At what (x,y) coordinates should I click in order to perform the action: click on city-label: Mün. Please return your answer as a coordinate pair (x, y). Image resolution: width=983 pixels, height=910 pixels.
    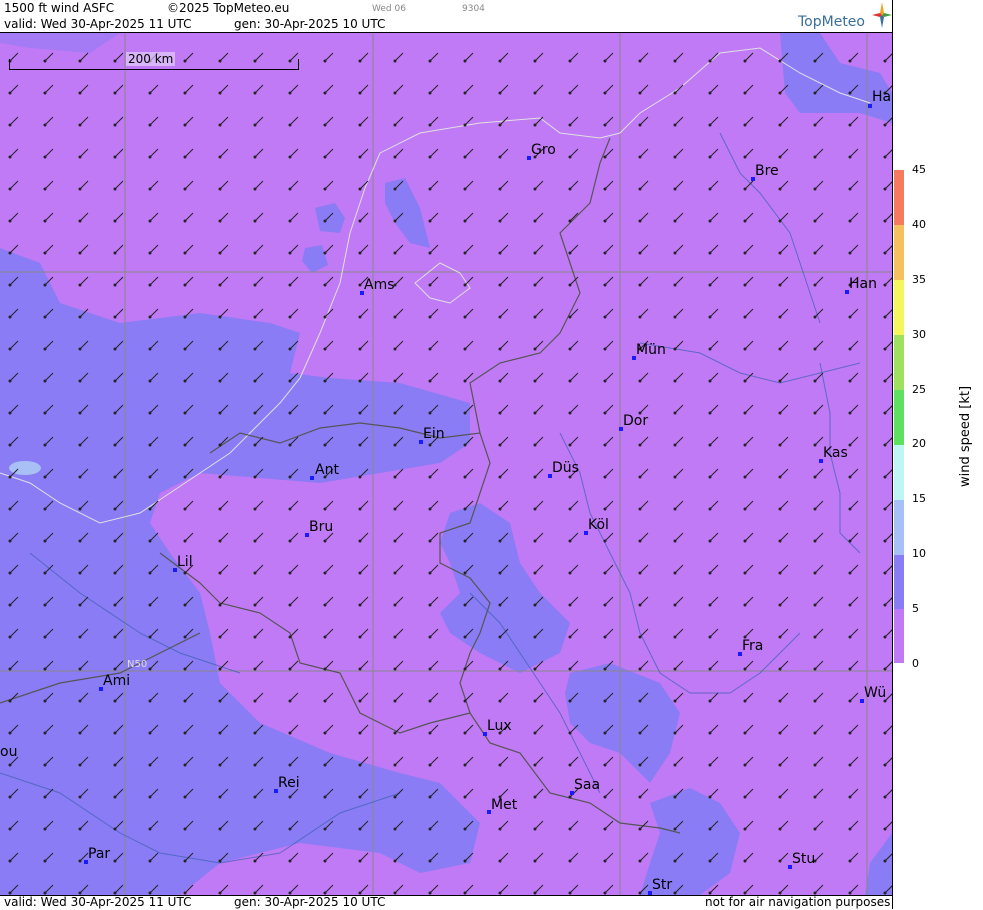
    Looking at the image, I should click on (651, 350).